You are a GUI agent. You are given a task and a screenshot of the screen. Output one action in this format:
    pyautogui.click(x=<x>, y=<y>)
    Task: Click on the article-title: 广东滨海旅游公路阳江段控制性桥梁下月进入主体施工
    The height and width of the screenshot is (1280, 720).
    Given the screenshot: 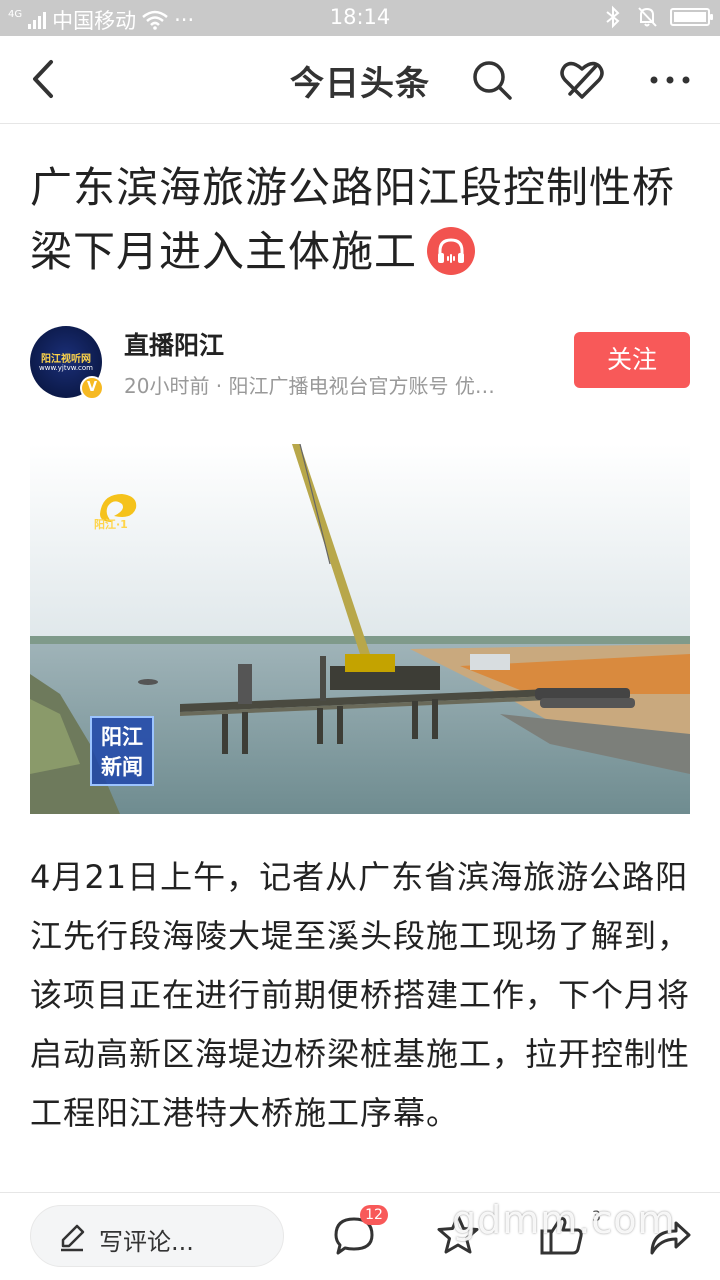 What is the action you would take?
    pyautogui.click(x=360, y=220)
    